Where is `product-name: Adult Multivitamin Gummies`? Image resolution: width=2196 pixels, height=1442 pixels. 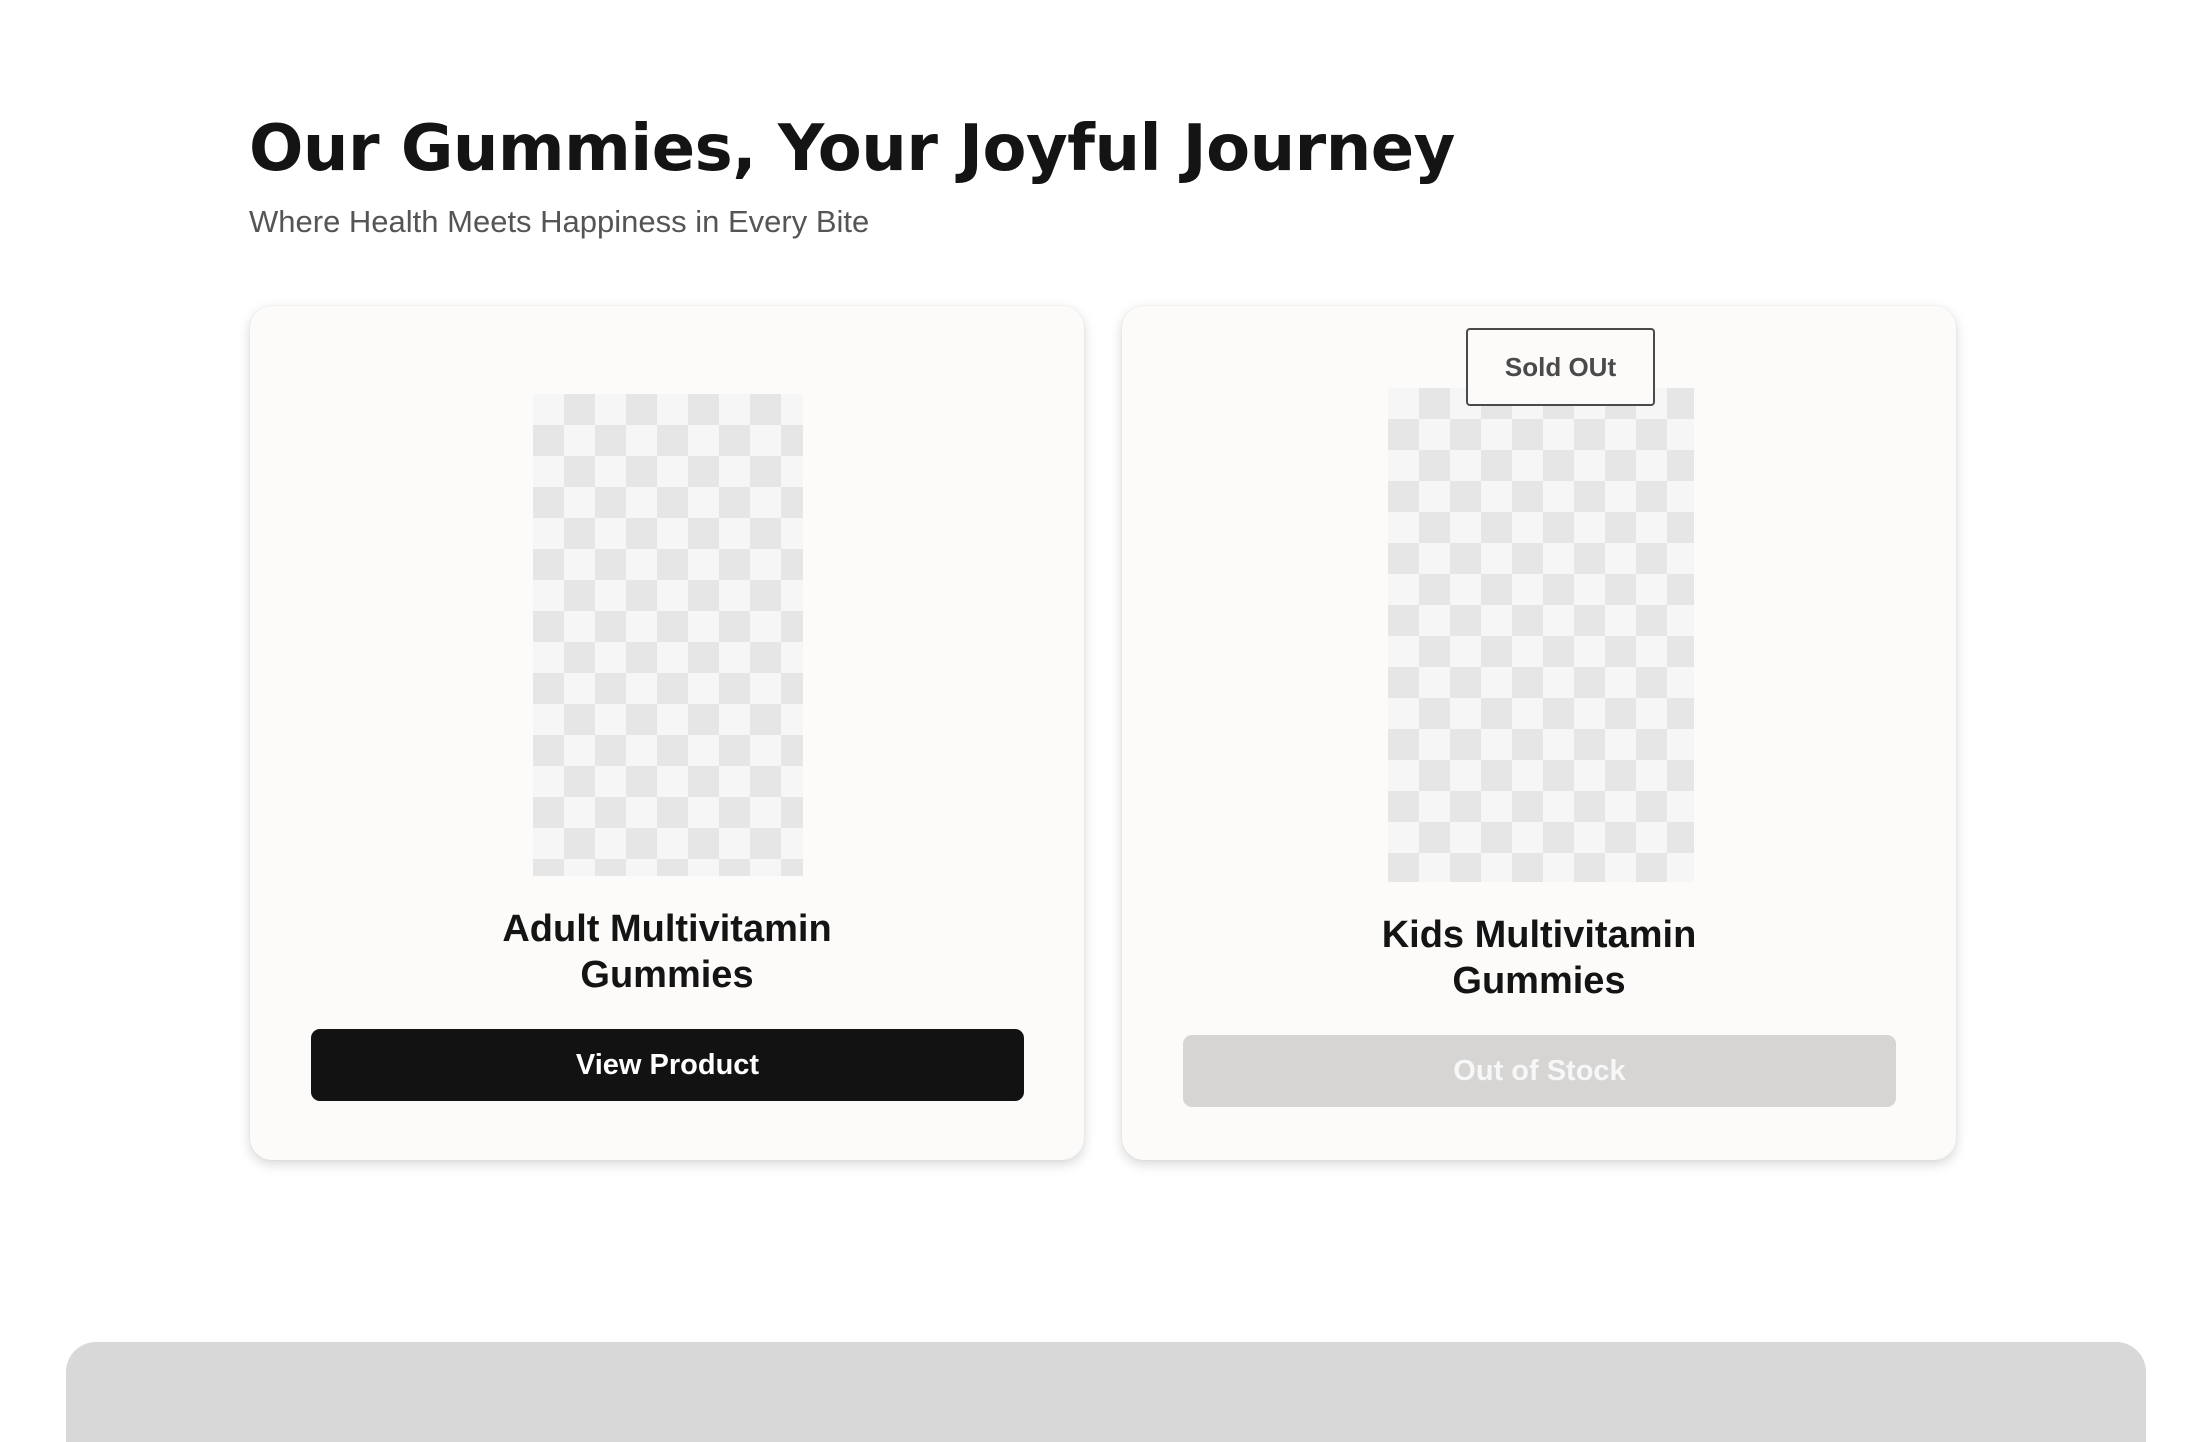 product-name: Adult Multivitamin Gummies is located at coordinates (667, 952).